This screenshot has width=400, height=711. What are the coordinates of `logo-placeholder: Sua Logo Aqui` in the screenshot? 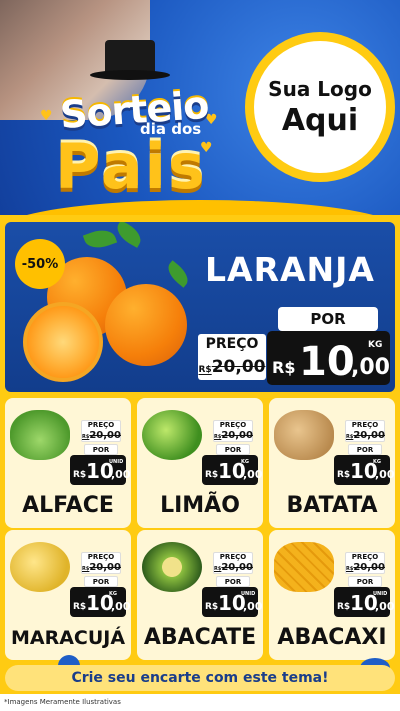 It's located at (320, 107).